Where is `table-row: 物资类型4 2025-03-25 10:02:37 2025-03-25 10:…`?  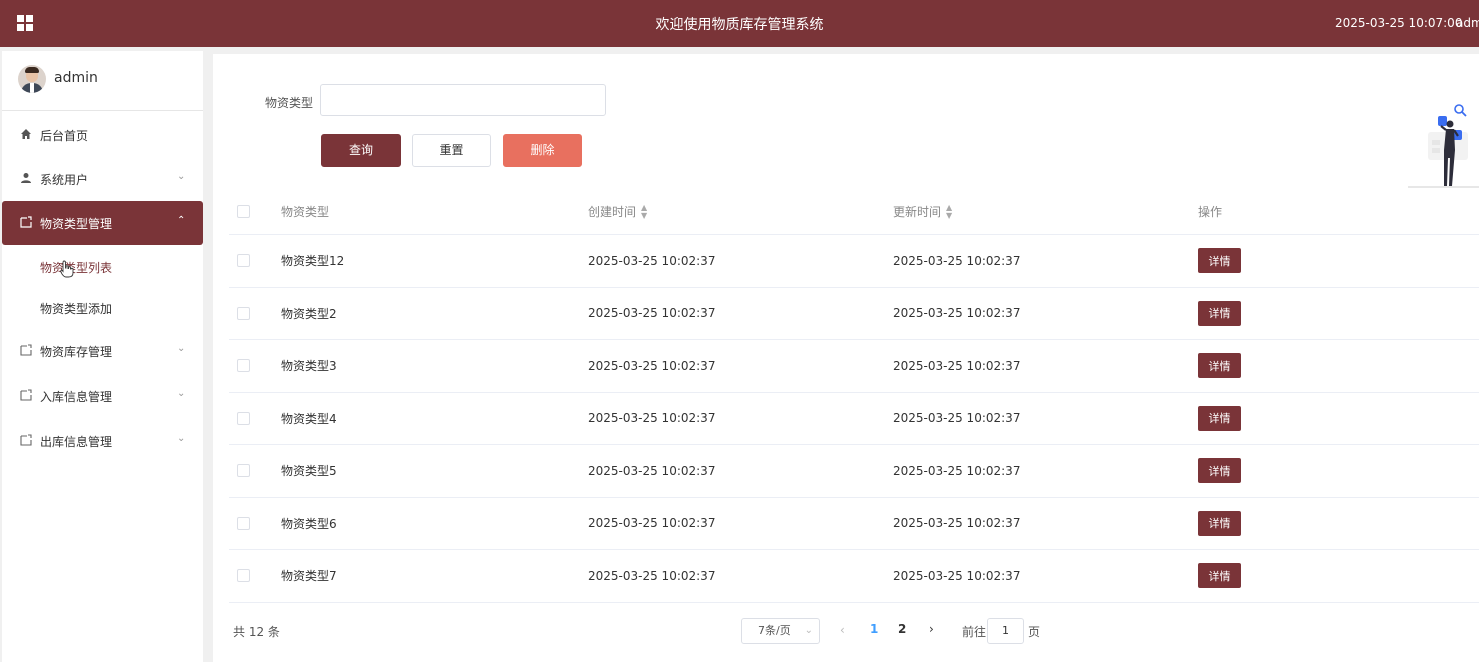 table-row: 物资类型4 2025-03-25 10:02:37 2025-03-25 10:… is located at coordinates (854, 419).